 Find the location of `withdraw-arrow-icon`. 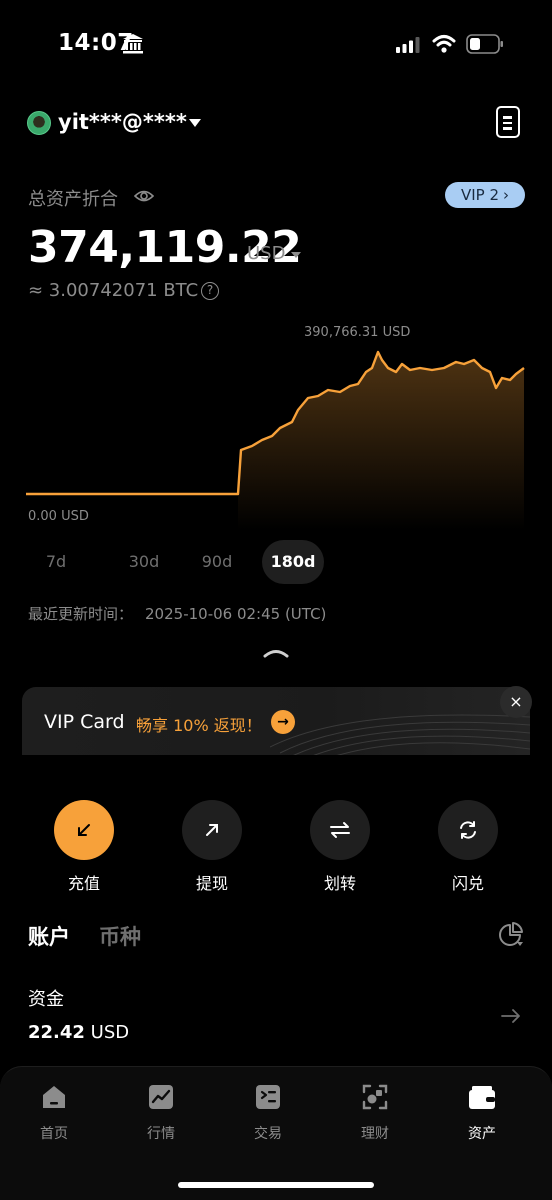

withdraw-arrow-icon is located at coordinates (212, 830).